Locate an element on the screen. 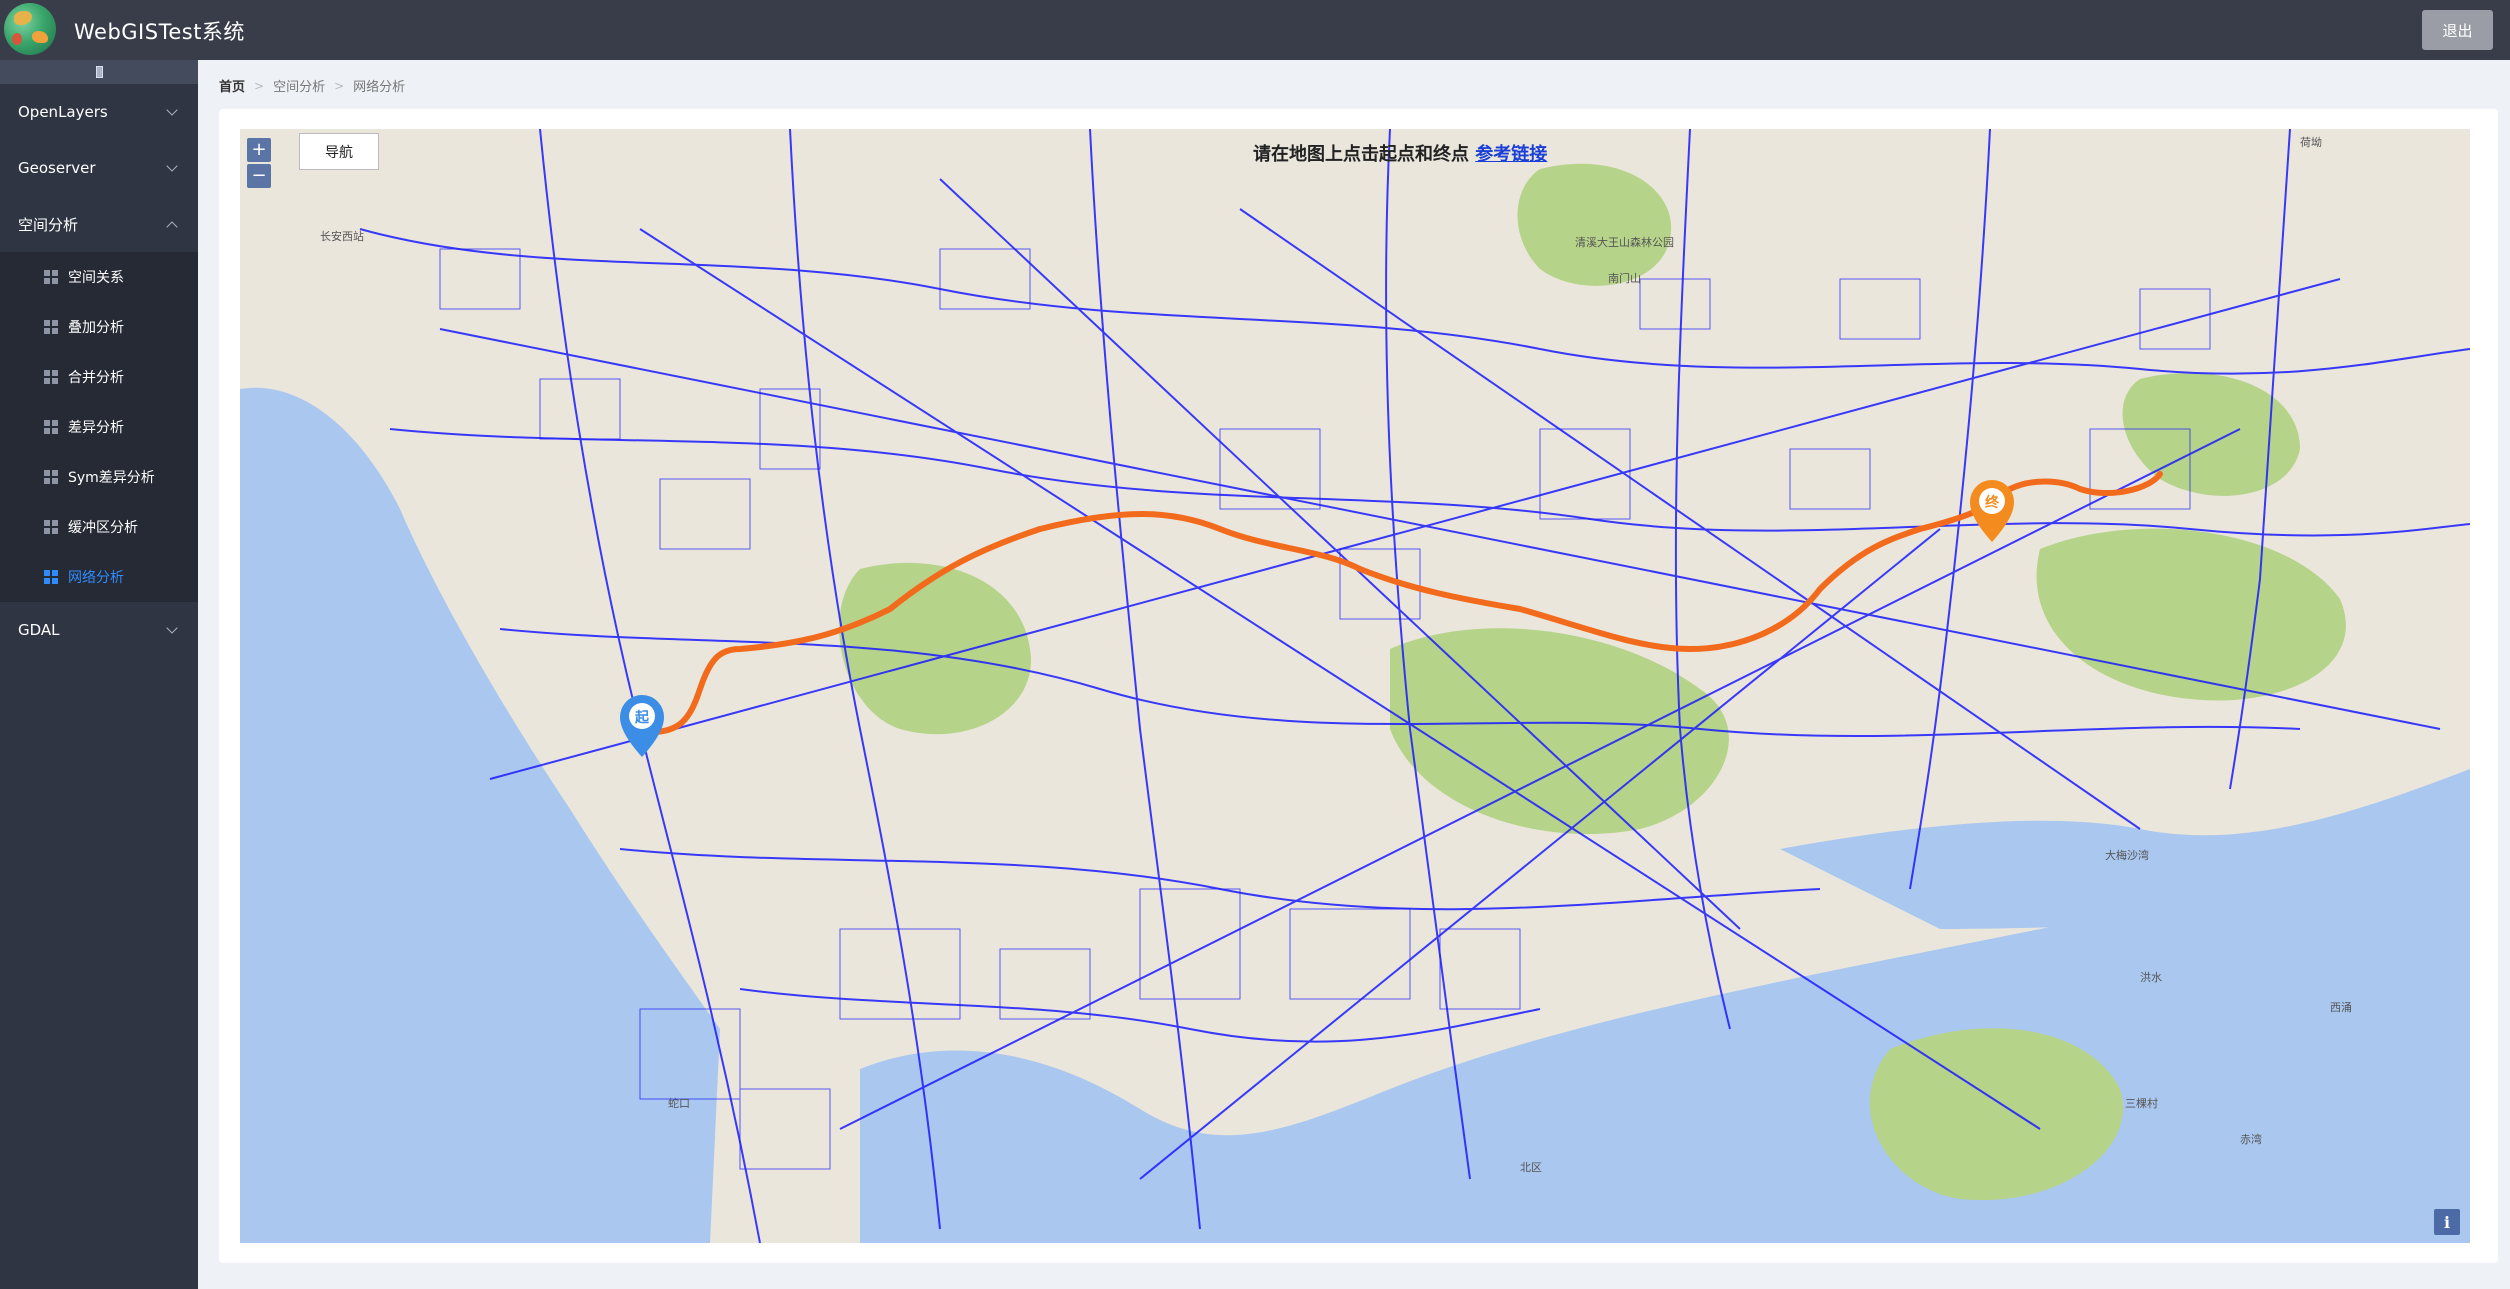 This screenshot has width=2510, height=1289. submenu-sym-difference-analysis: Sym差异分析 is located at coordinates (99, 477).